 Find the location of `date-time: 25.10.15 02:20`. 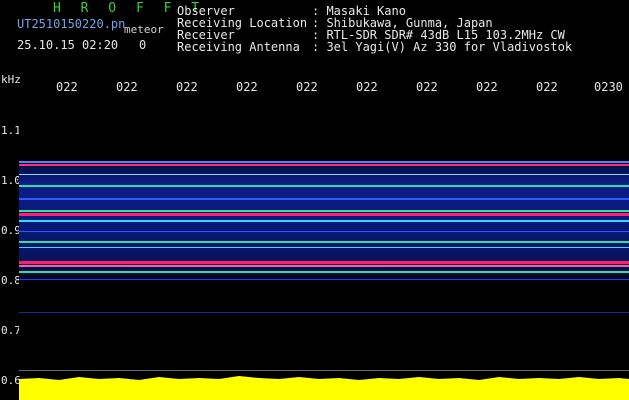

date-time: 25.10.15 02:20 is located at coordinates (68, 45).